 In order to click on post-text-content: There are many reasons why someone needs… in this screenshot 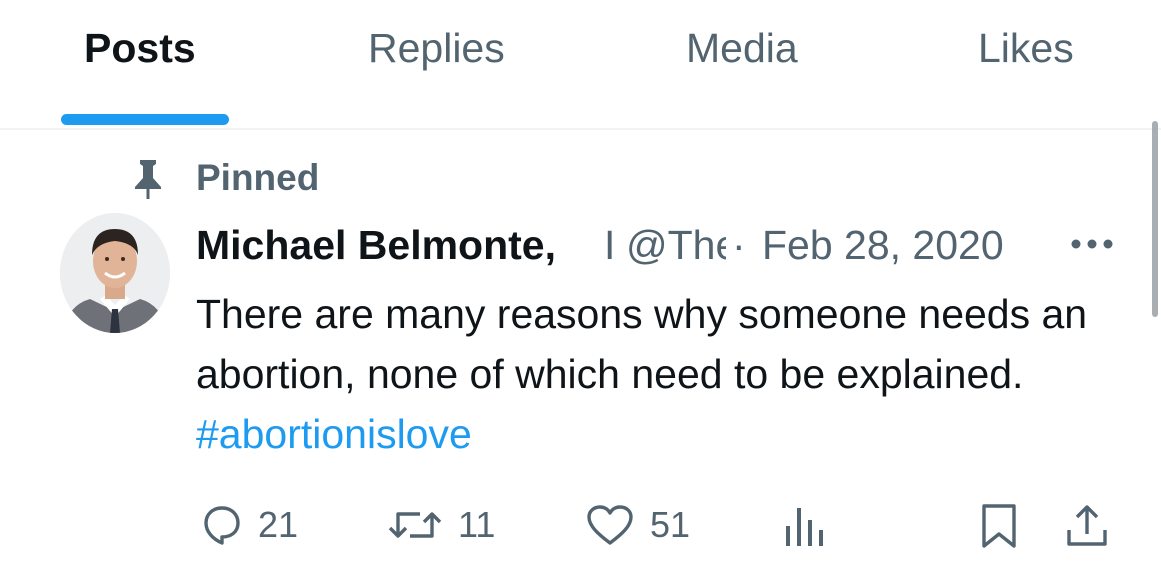, I will do `click(642, 344)`.